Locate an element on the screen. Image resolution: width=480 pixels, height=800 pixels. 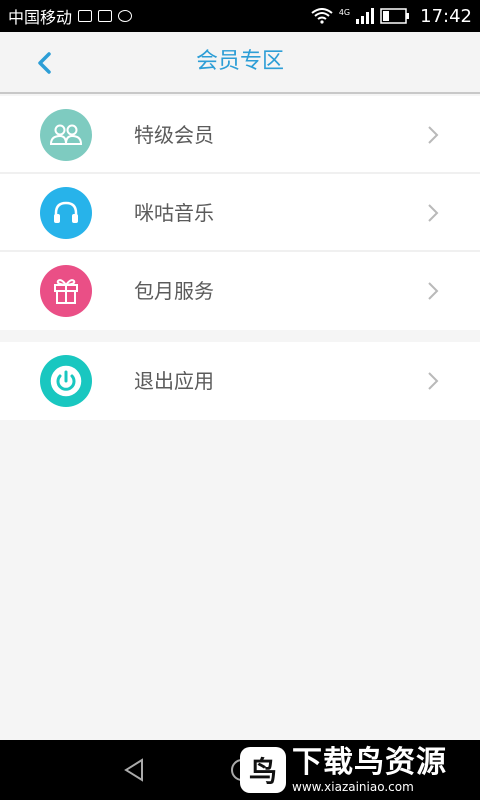
menu-item-migu-music: 咪咕音乐 is located at coordinates (240, 213).